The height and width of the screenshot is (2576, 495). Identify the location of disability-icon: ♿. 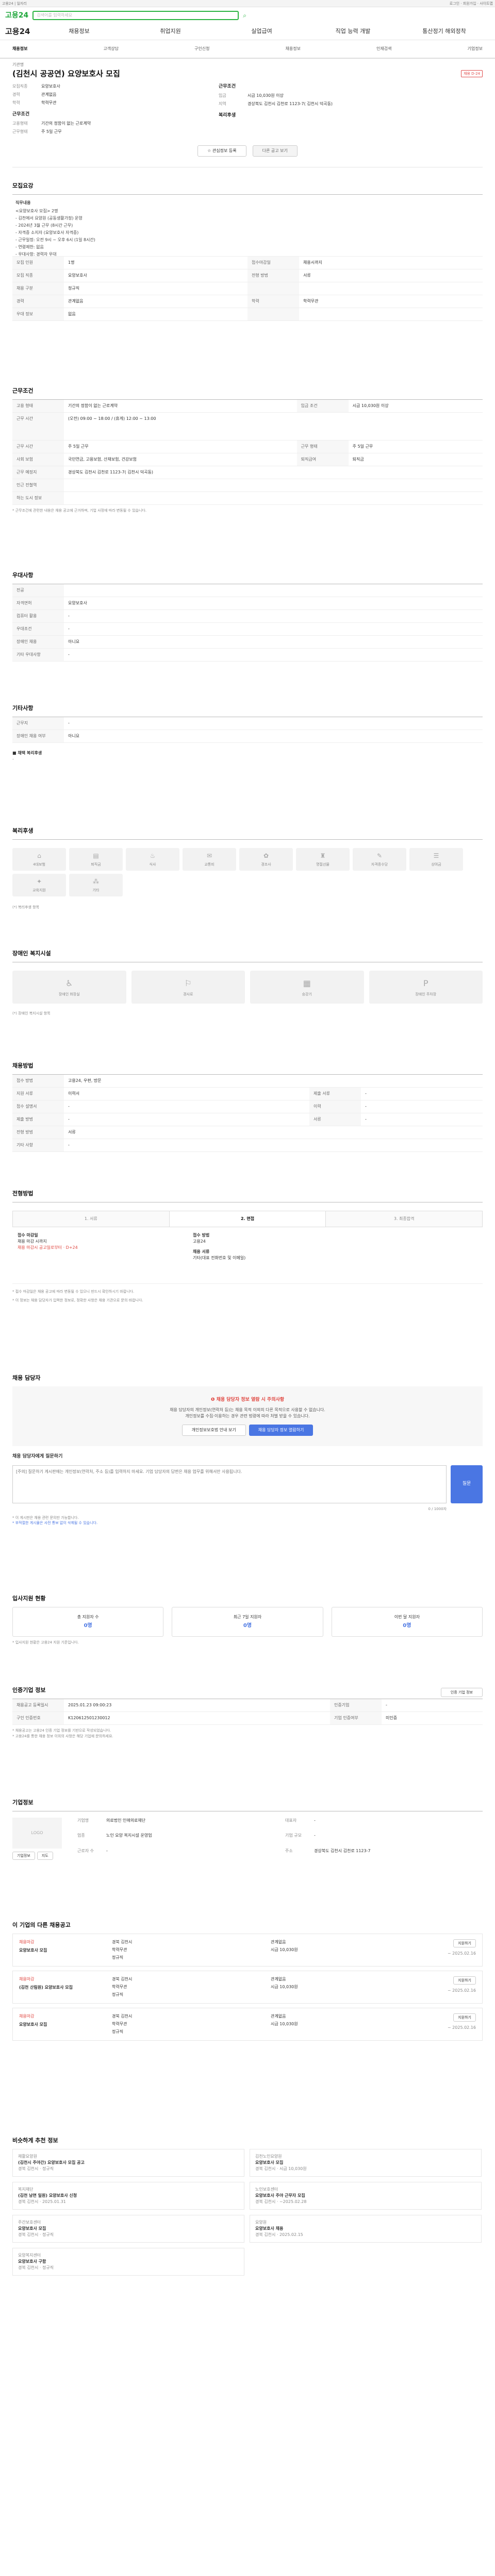
(69, 983).